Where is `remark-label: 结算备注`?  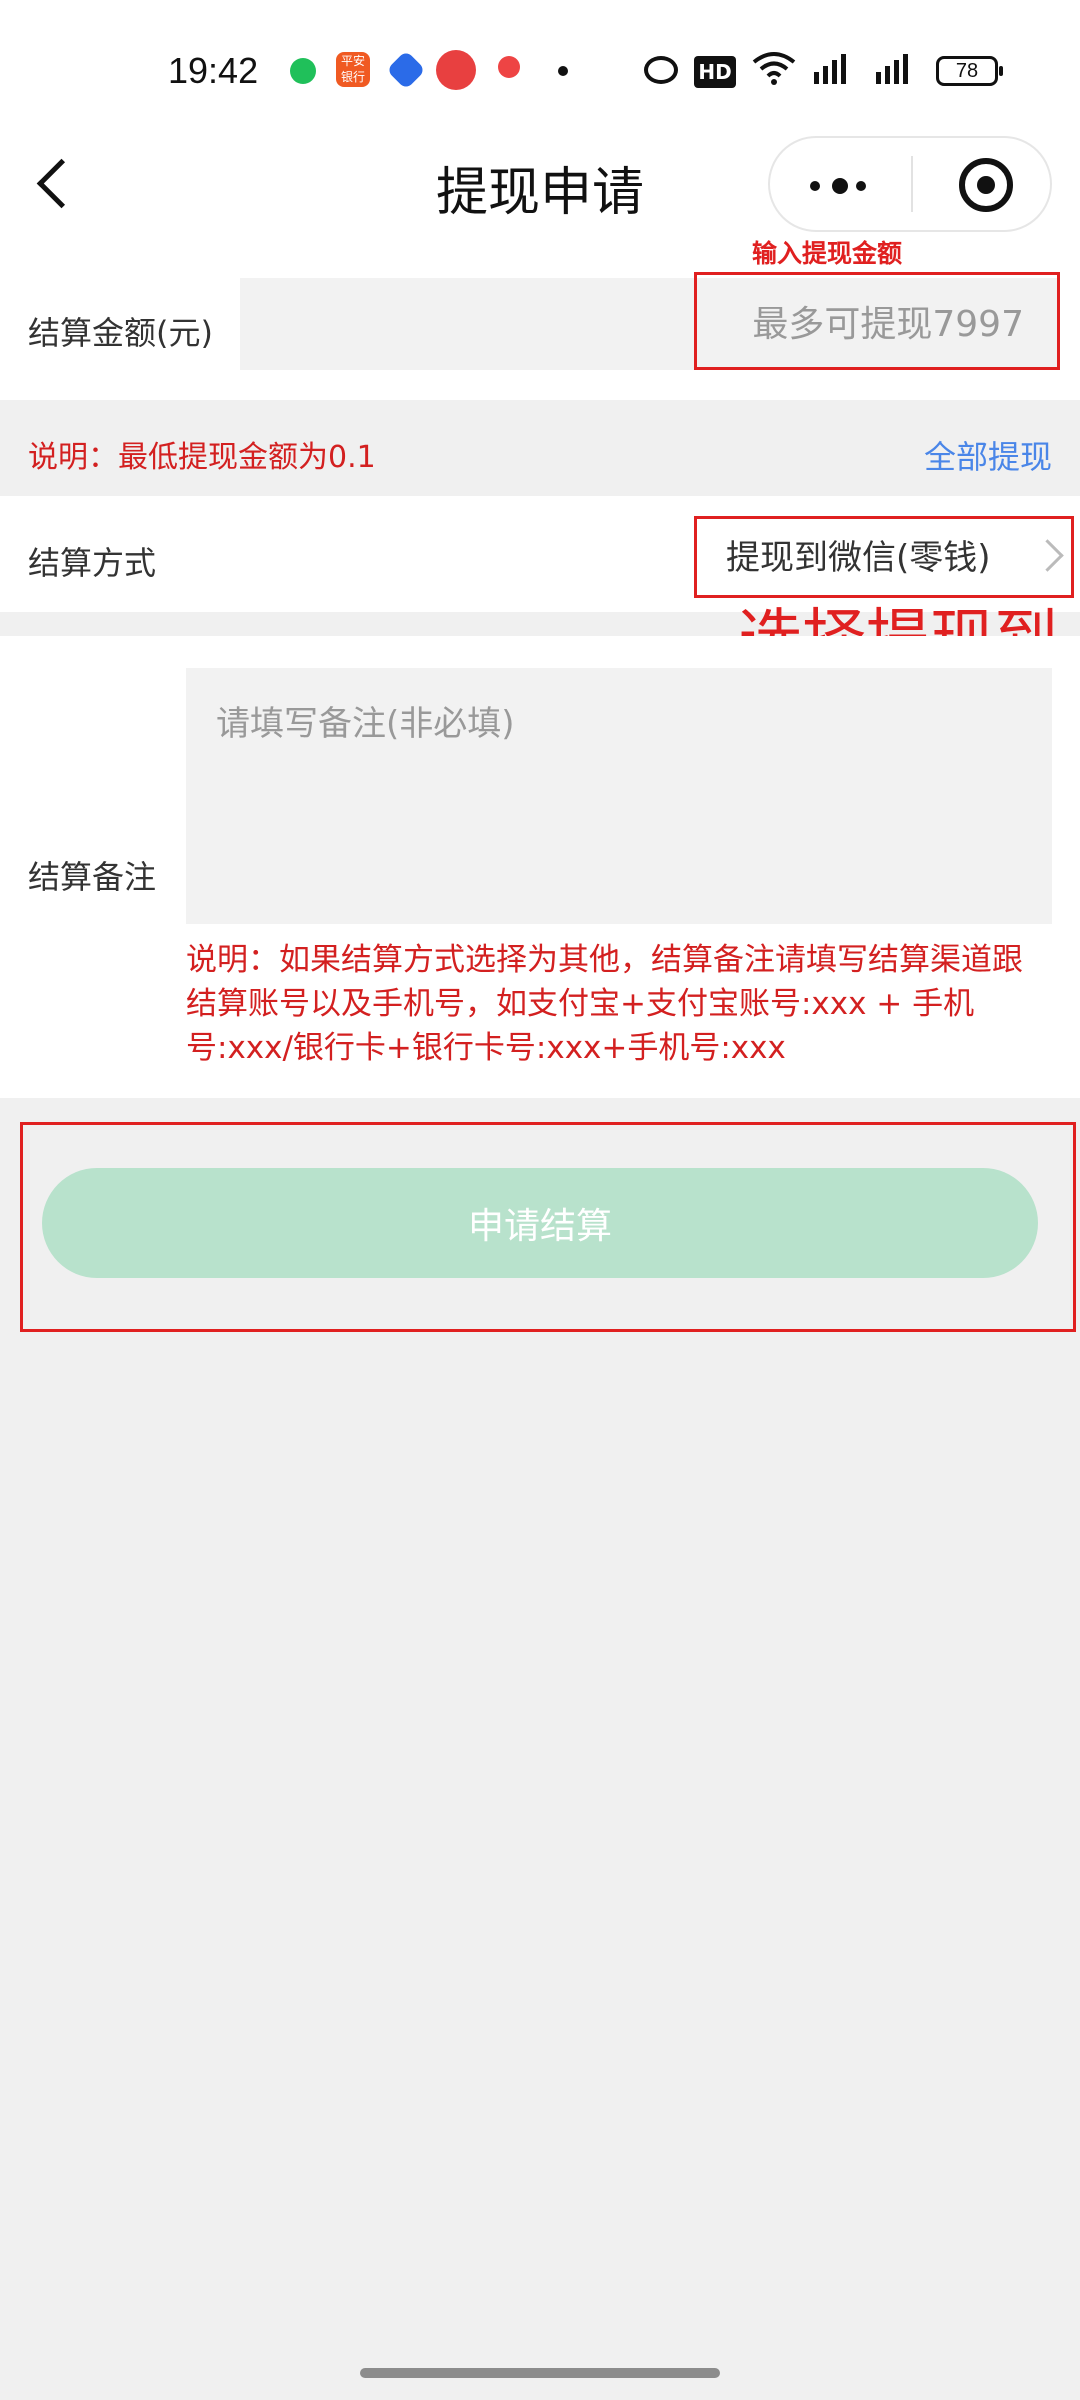 remark-label: 结算备注 is located at coordinates (92, 877).